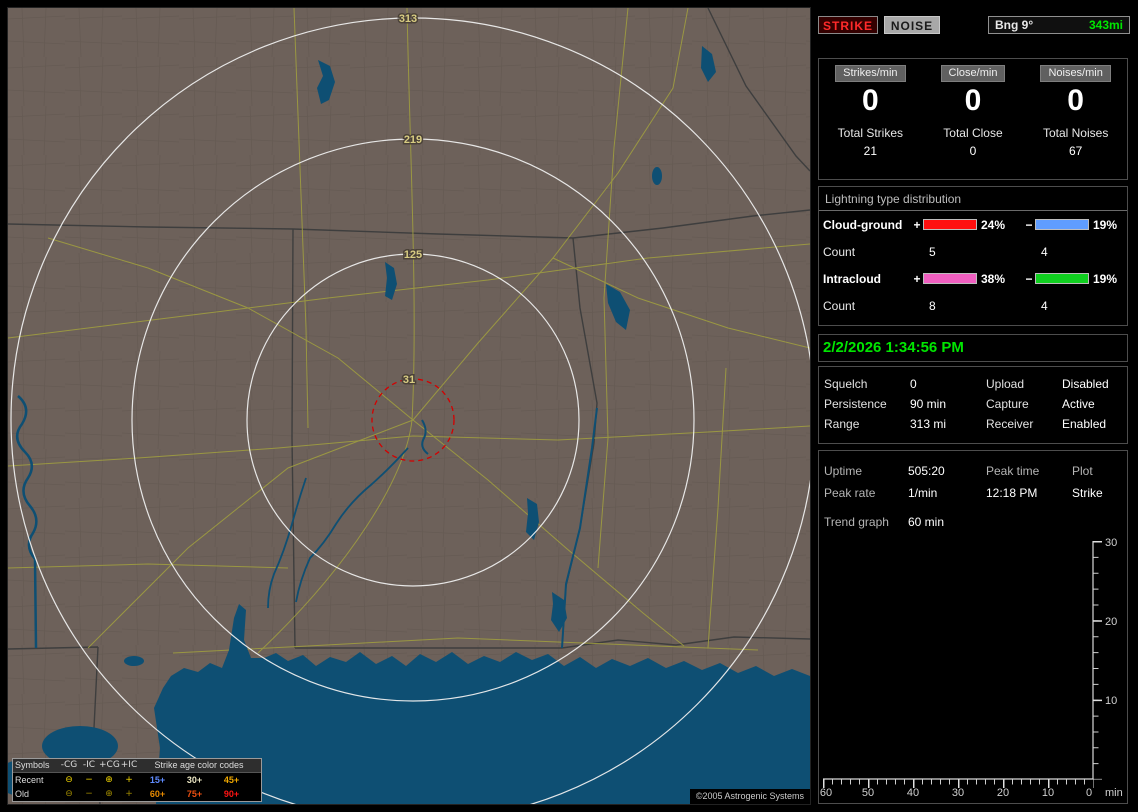  I want to click on cg-plus-percent: 24%, so click(993, 224).